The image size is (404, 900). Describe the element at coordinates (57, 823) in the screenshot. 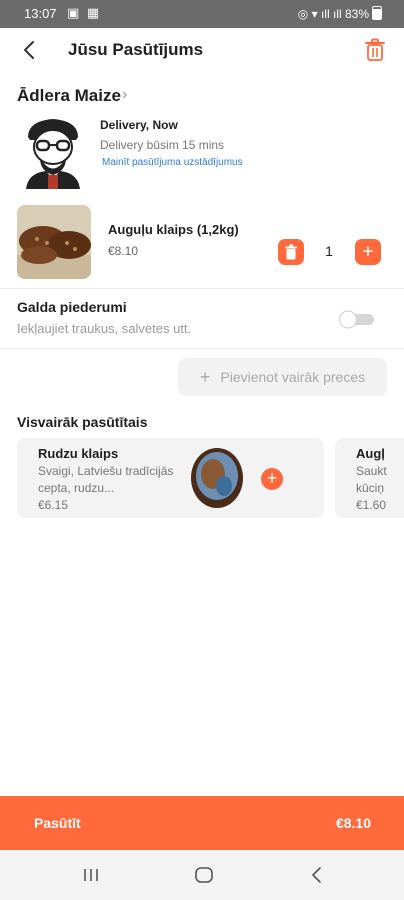

I see `order-label: Pasūtīt` at that location.